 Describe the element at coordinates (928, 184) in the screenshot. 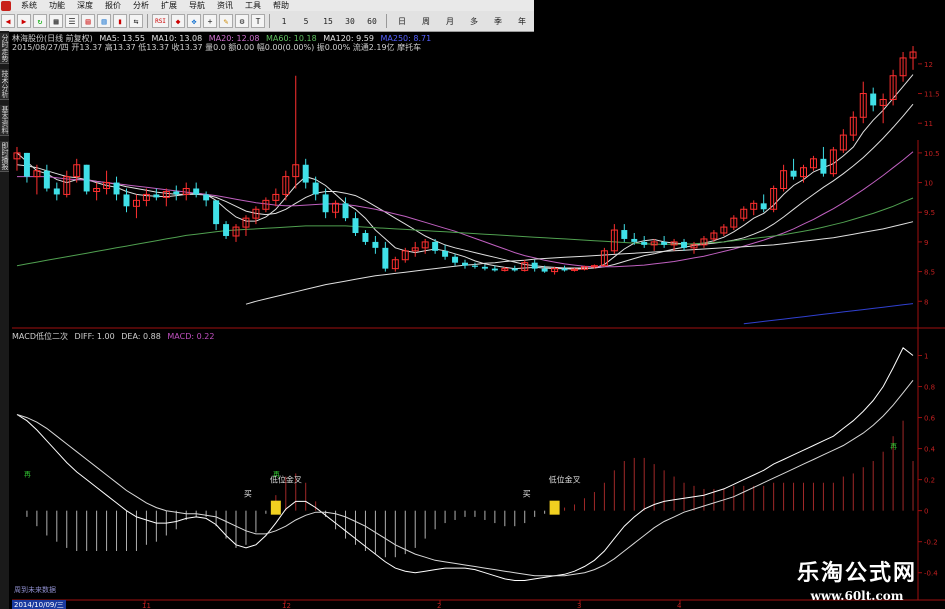

I see `price-tick-label: 10` at that location.